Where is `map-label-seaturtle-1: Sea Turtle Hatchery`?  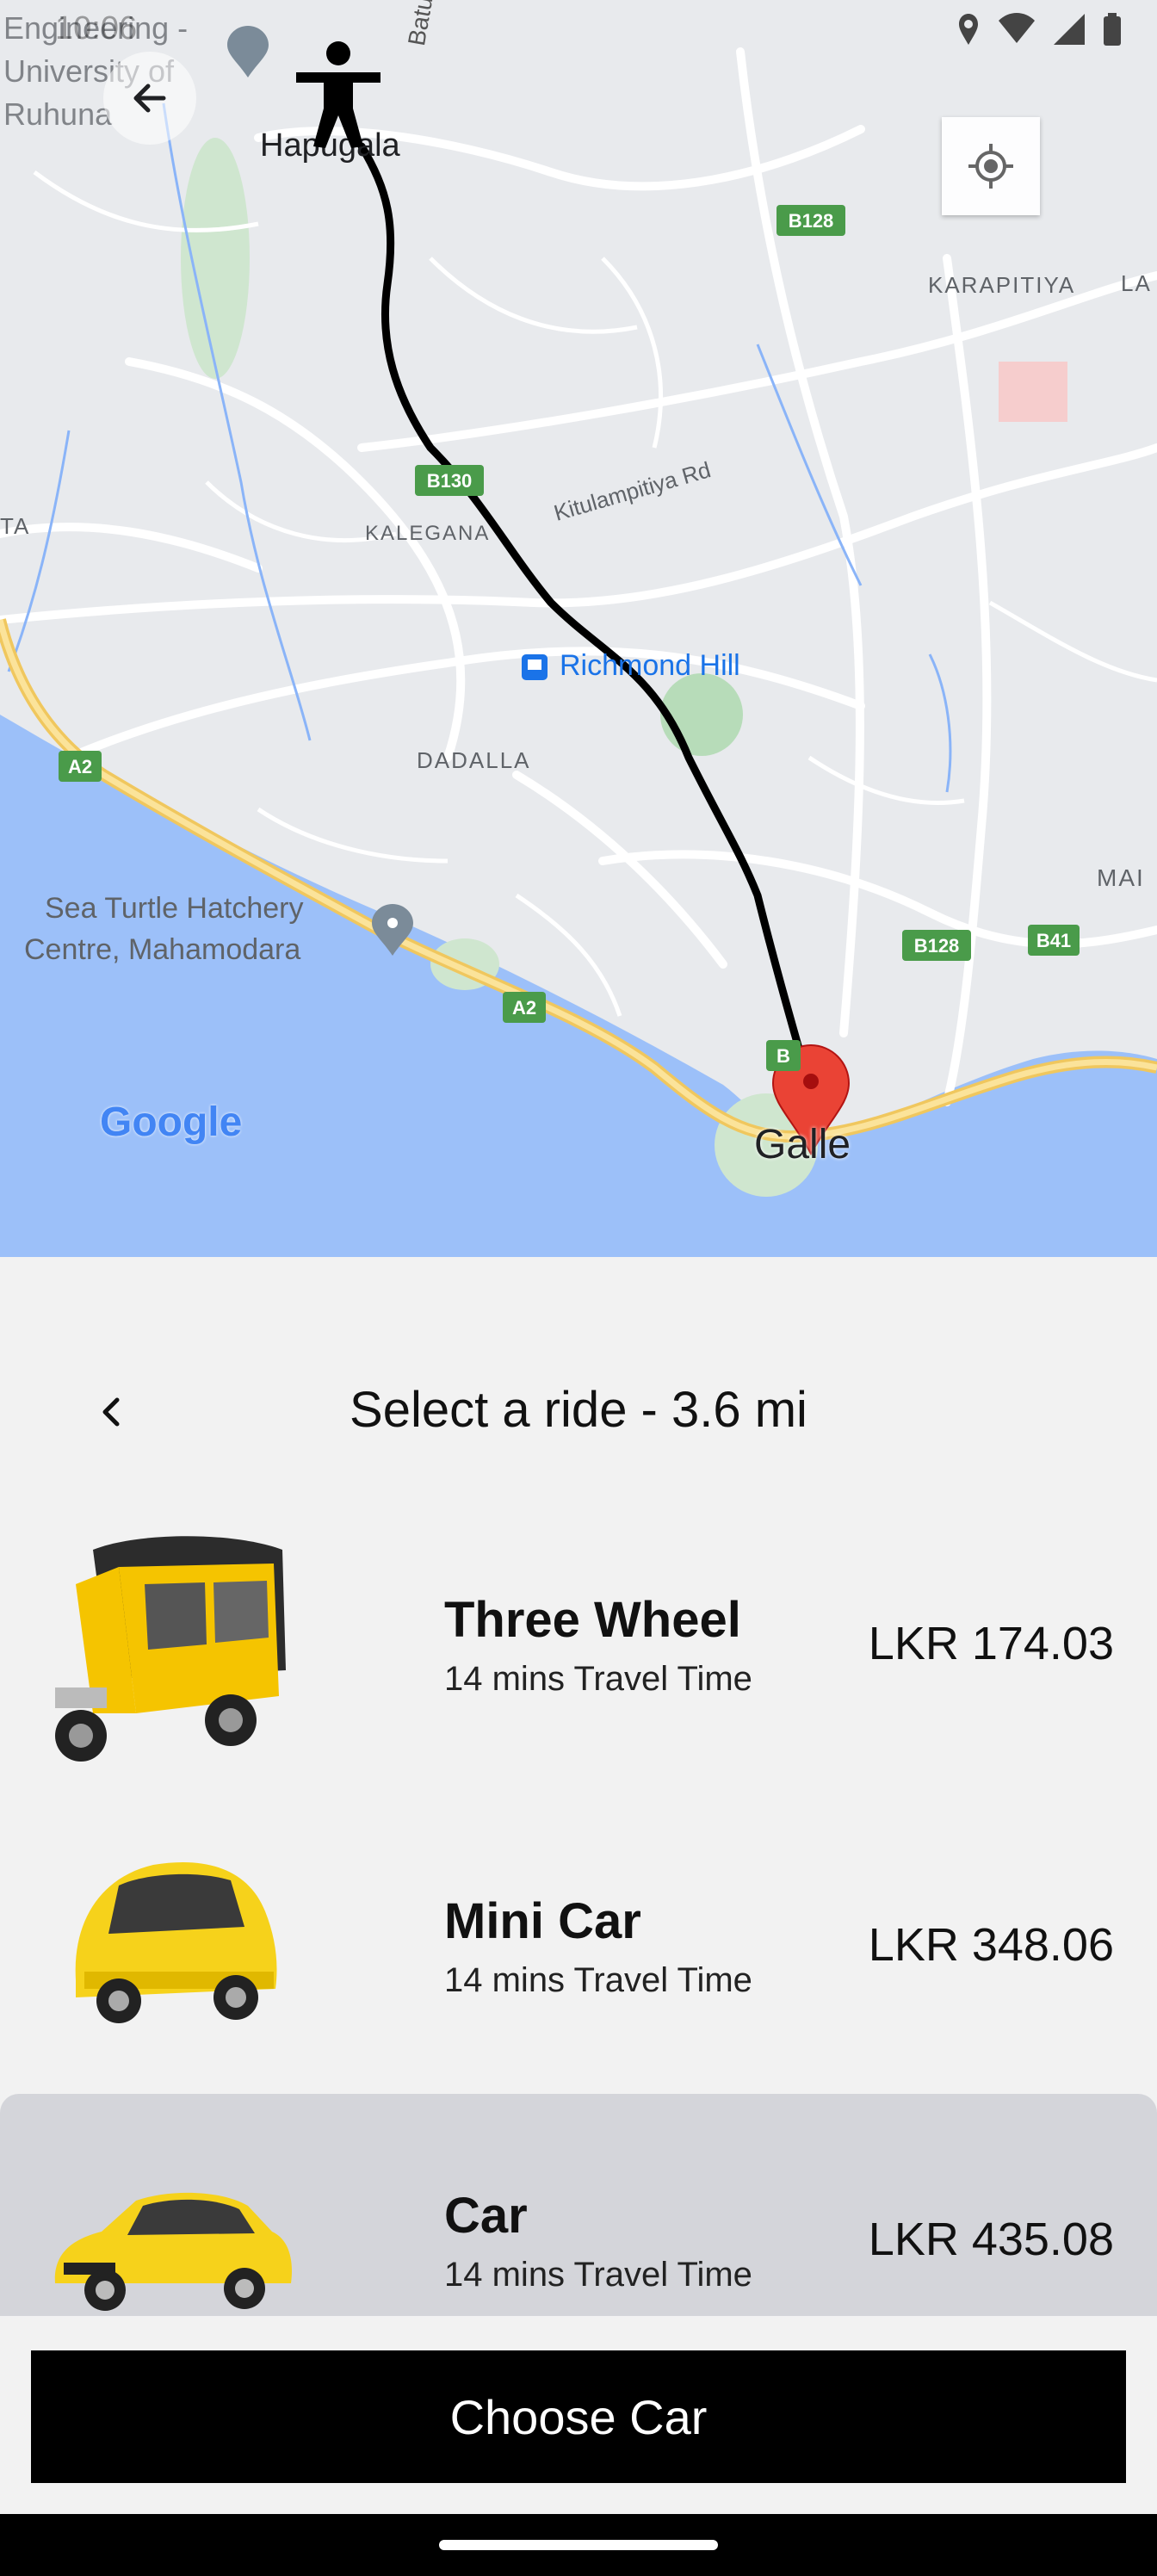 map-label-seaturtle-1: Sea Turtle Hatchery is located at coordinates (174, 908).